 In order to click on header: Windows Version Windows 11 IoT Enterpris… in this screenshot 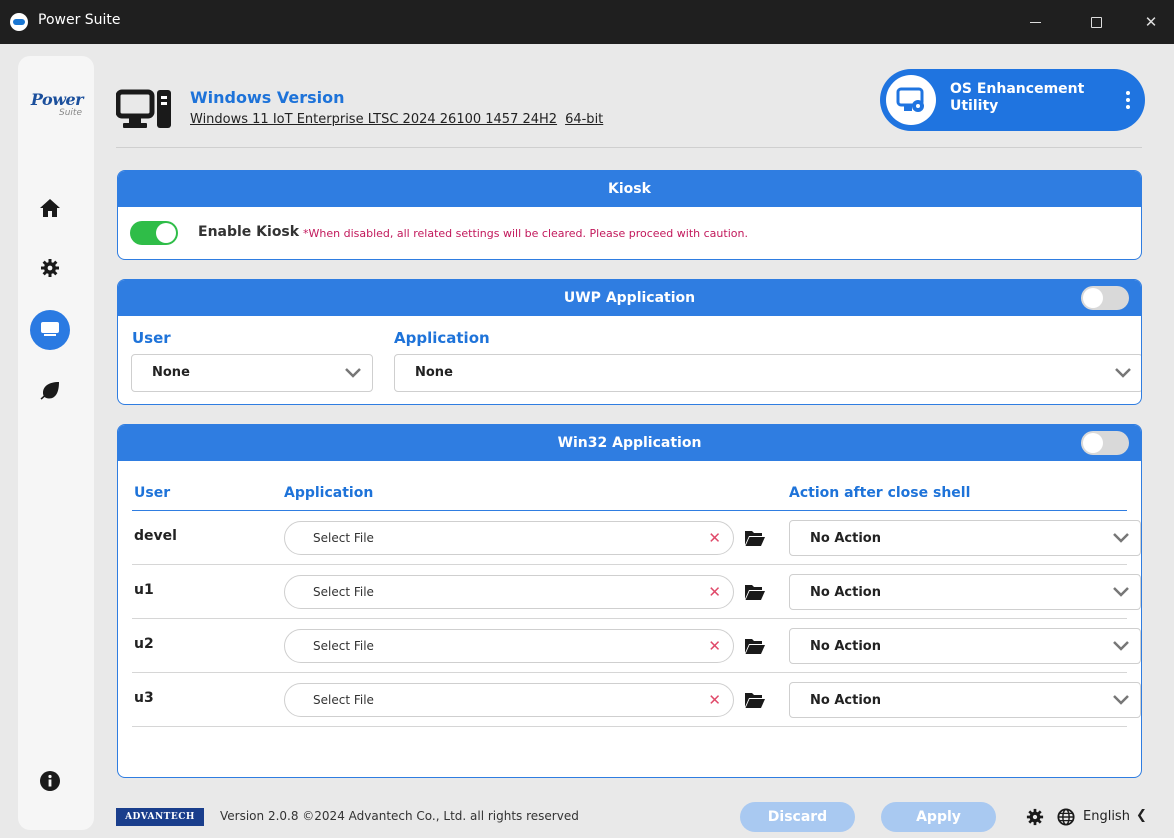, I will do `click(630, 108)`.